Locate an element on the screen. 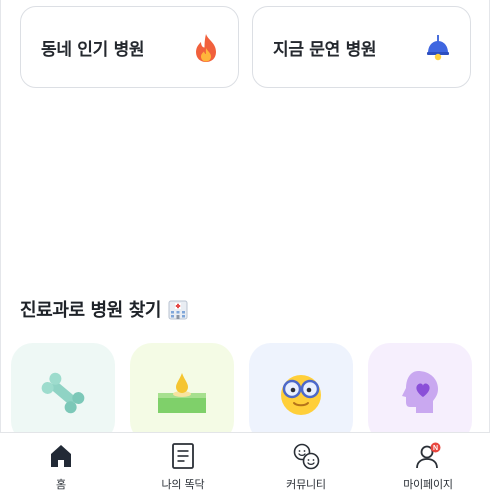  tab-community: 커뮤니티 is located at coordinates (306, 466).